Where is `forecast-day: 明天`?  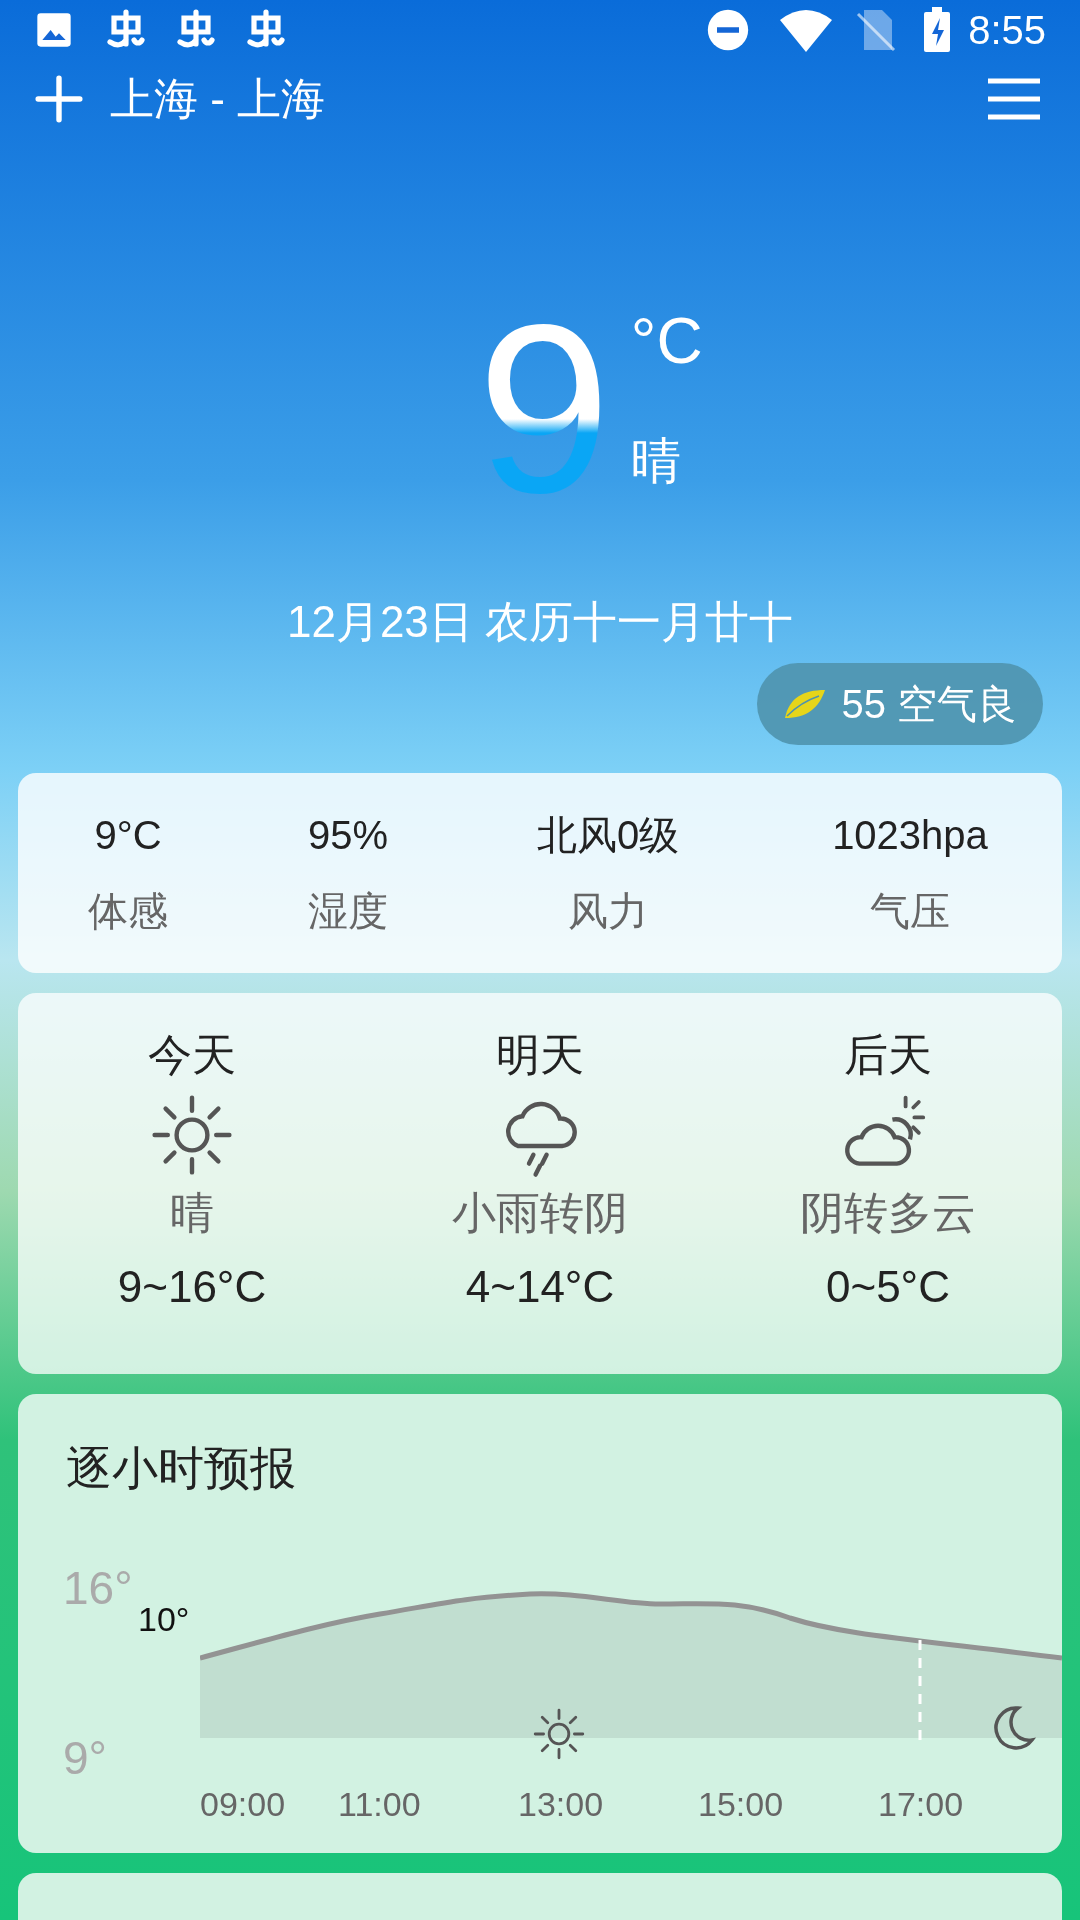
forecast-day: 明天 is located at coordinates (540, 1054).